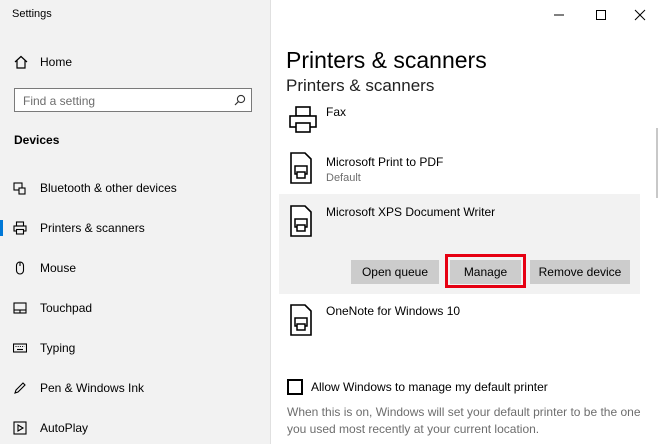  I want to click on home-icon, so click(21, 62).